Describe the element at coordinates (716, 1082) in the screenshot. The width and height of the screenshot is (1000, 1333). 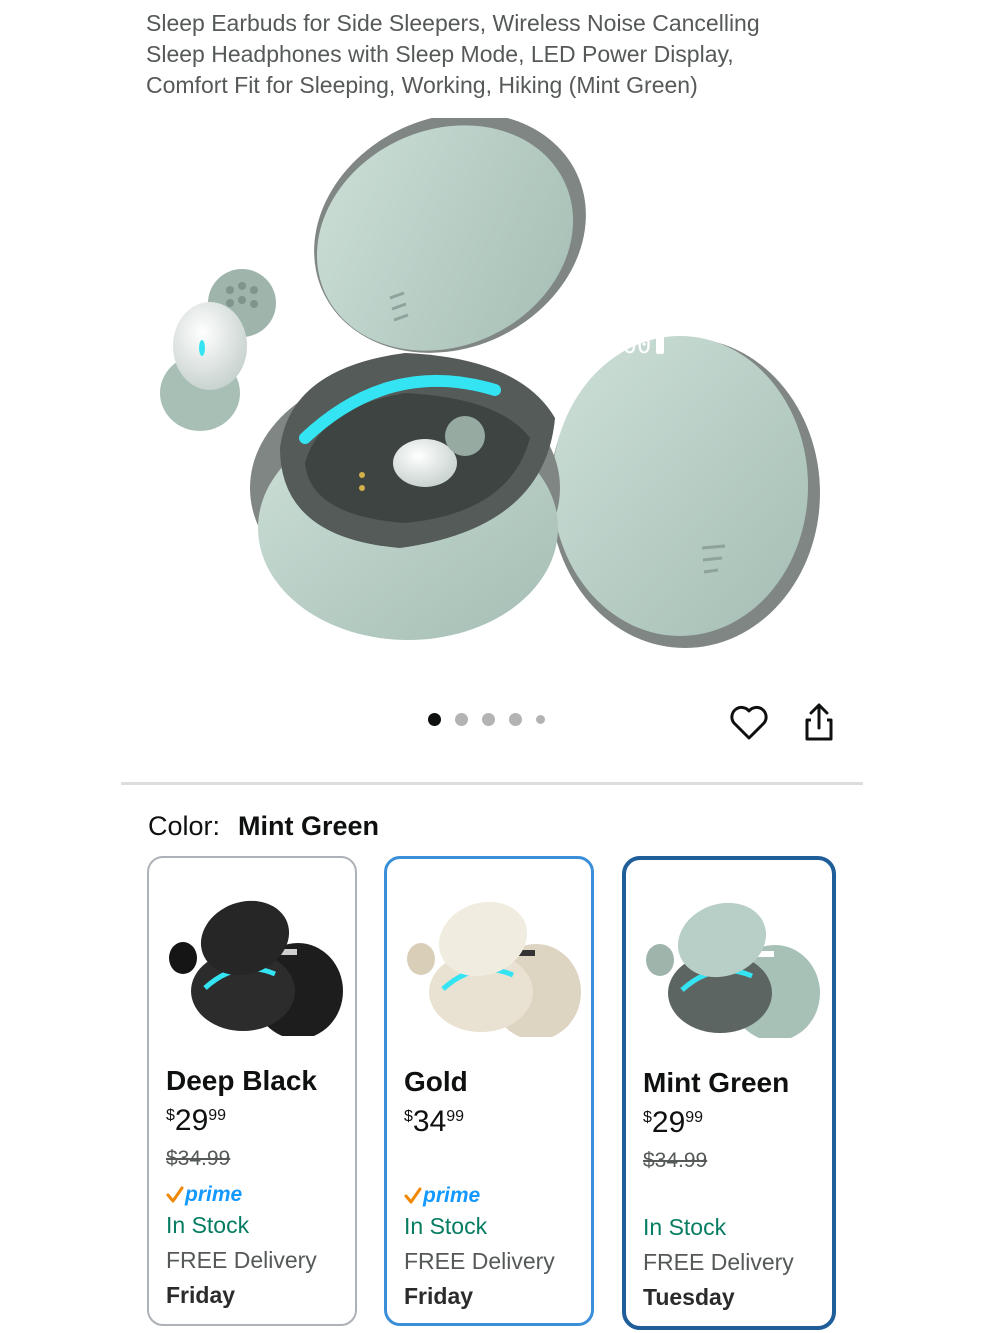
I see `option-name: Mint Green` at that location.